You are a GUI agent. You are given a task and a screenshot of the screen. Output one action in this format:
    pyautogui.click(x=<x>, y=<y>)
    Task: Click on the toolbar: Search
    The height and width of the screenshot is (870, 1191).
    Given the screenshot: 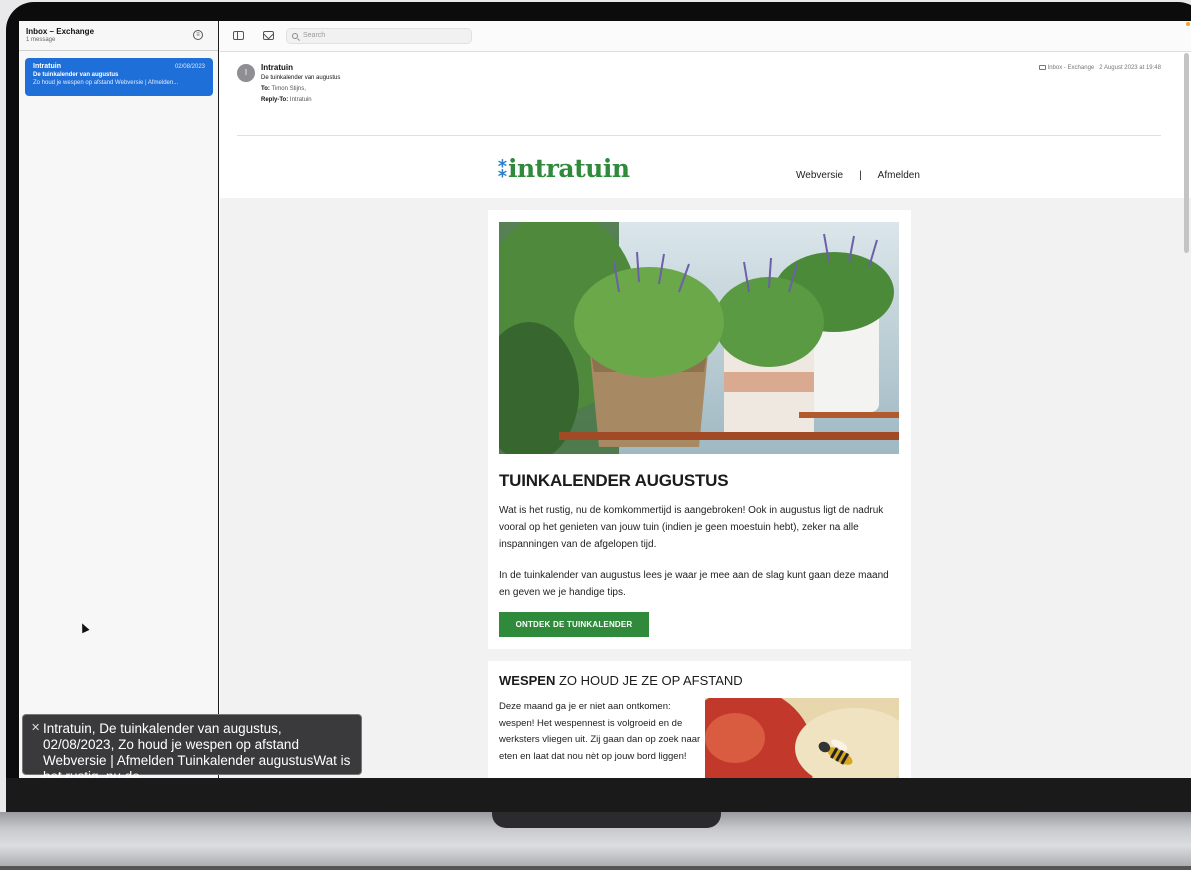 What is the action you would take?
    pyautogui.click(x=705, y=36)
    